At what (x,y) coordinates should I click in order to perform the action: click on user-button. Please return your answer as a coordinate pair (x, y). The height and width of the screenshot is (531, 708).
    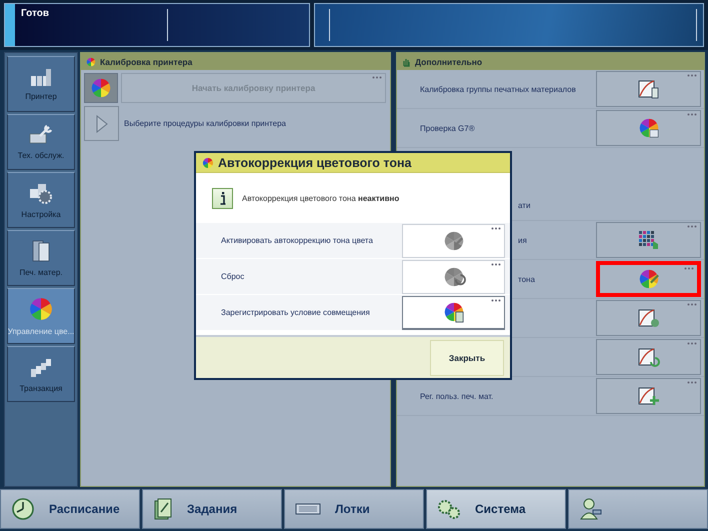
    Looking at the image, I should click on (638, 509).